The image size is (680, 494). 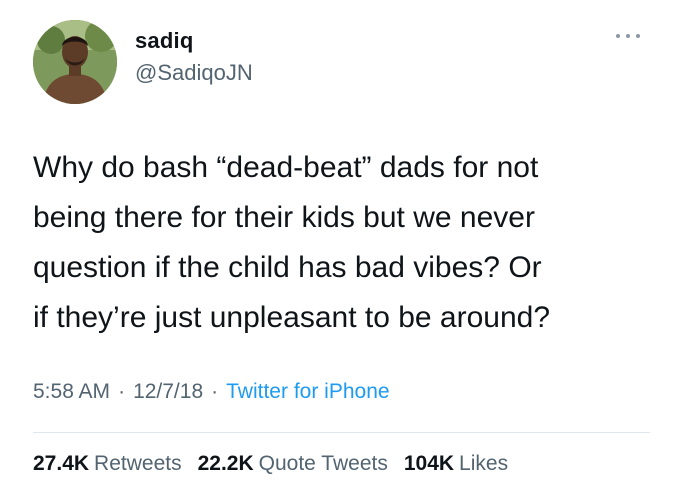 I want to click on retweets-count: 27.4K, so click(x=61, y=463).